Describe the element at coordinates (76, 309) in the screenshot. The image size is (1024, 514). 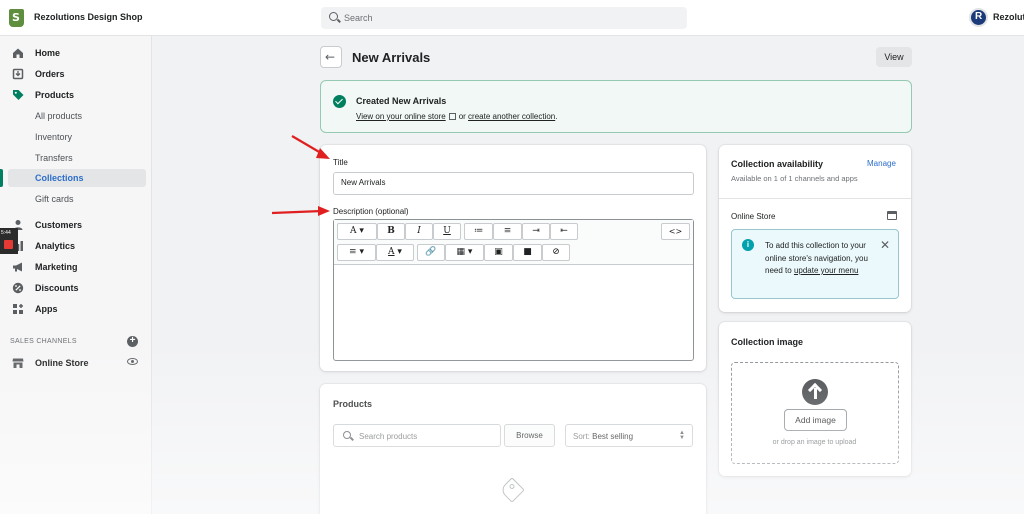
I see `sidebar-item-apps: Apps` at that location.